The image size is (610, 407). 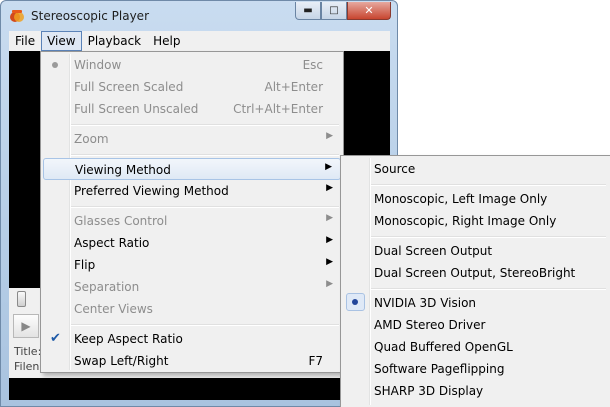 I want to click on menu-item-nvidia-3d-vision: NVIDIA 3D Vision, so click(x=475, y=303).